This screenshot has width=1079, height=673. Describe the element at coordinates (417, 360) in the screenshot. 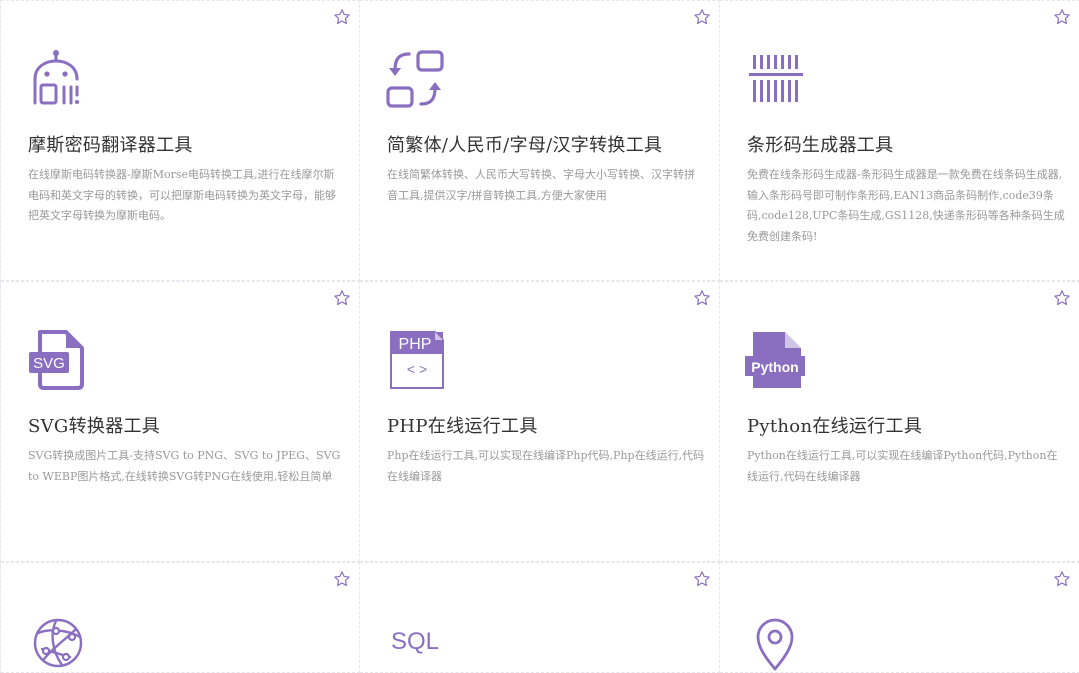

I see `php-file-icon: PHP < >` at that location.